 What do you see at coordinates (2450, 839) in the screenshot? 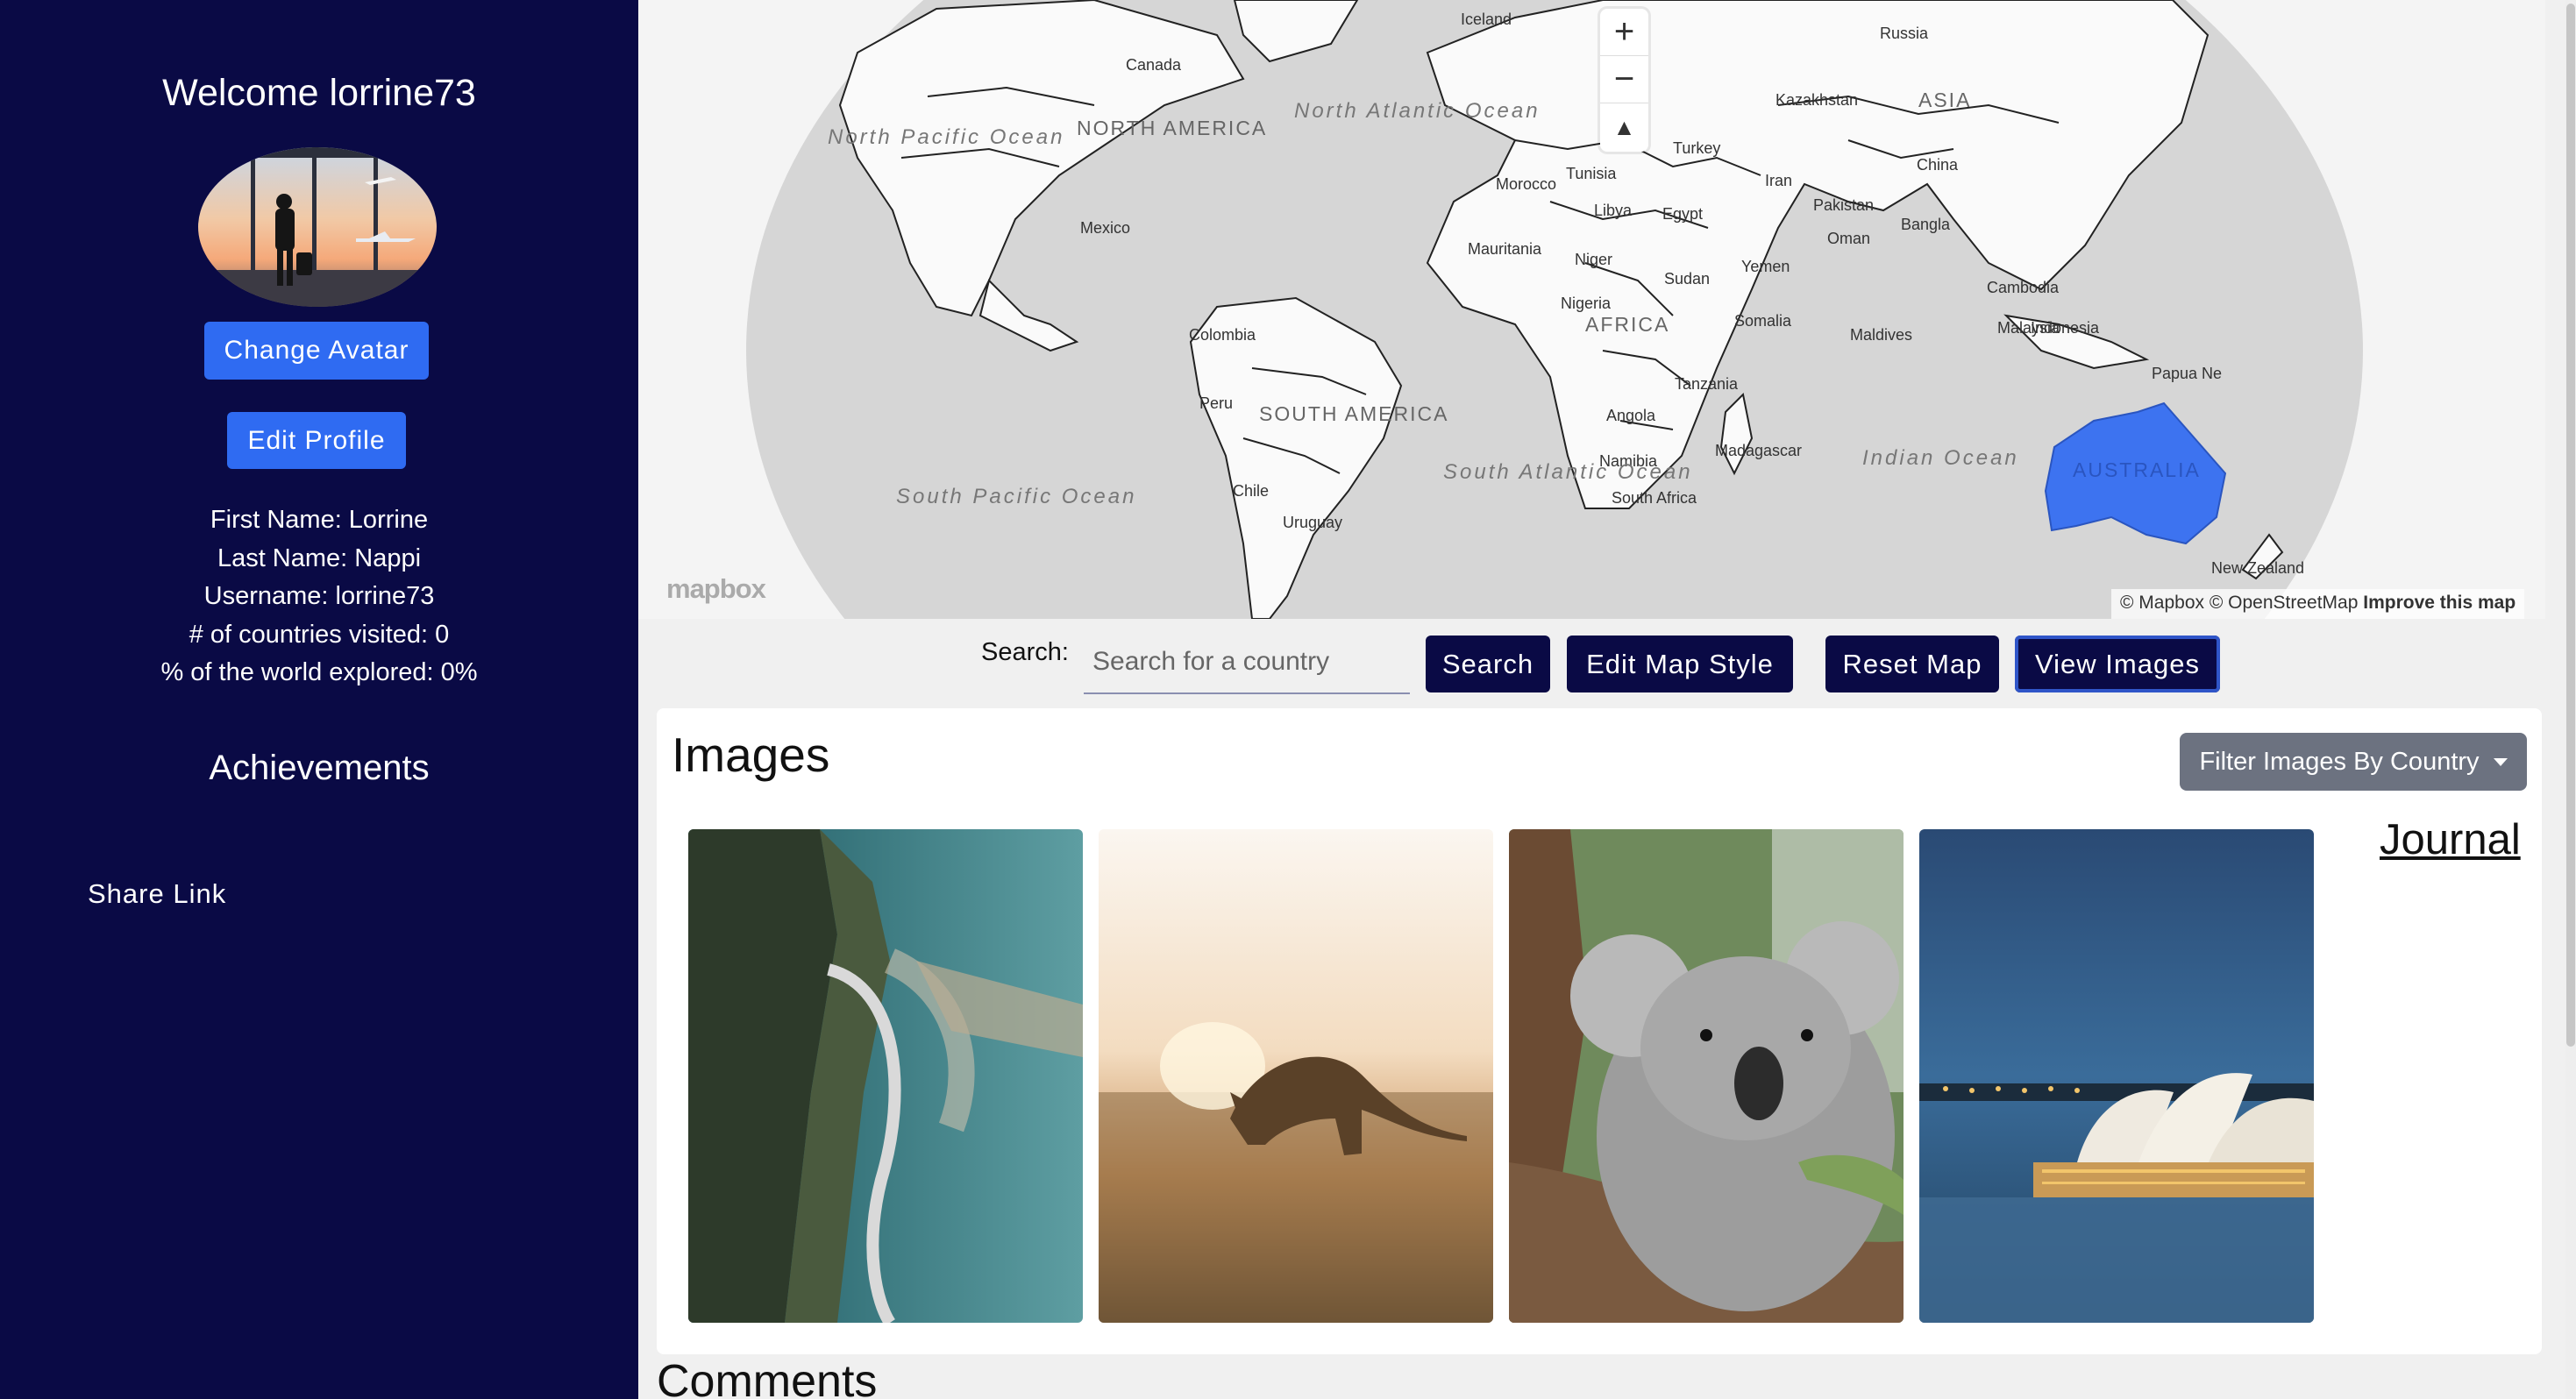
I see `journal-link: Journal` at bounding box center [2450, 839].